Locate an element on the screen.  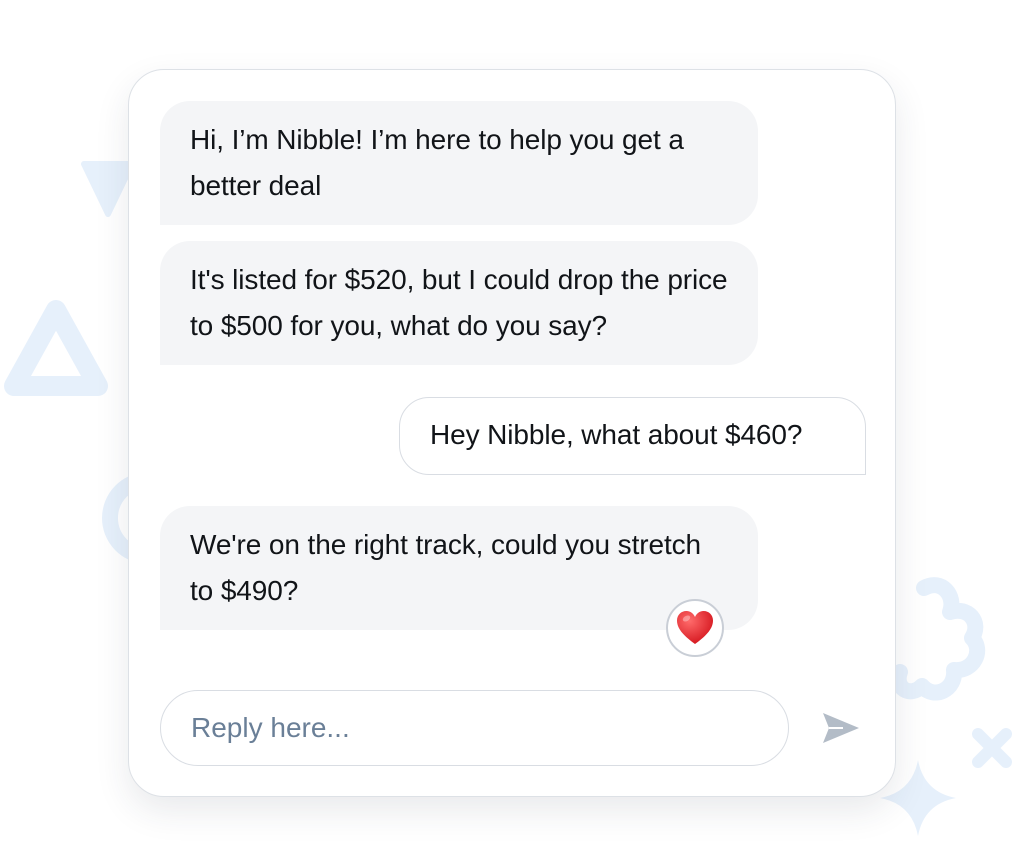
user-message: Hey Nibble, what about $460? is located at coordinates (632, 436).